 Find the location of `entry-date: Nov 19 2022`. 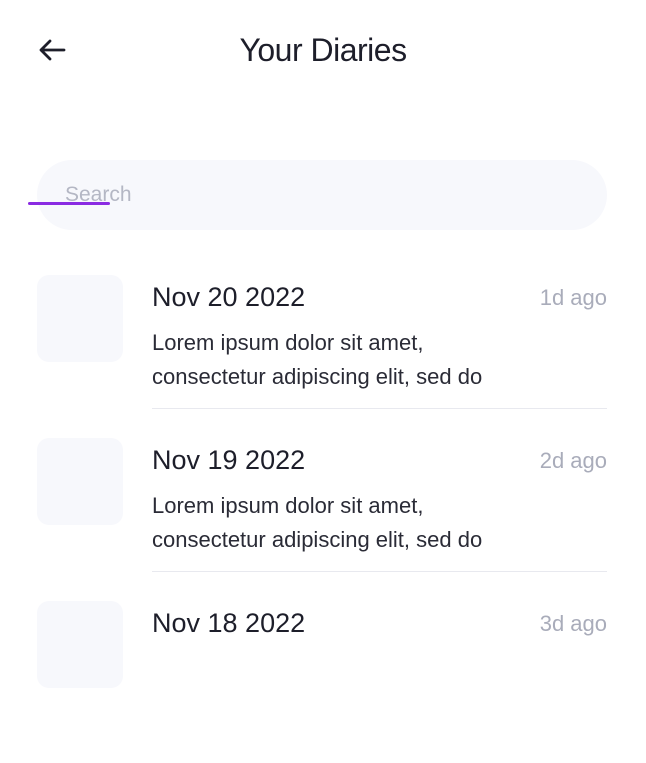

entry-date: Nov 19 2022 is located at coordinates (229, 460).